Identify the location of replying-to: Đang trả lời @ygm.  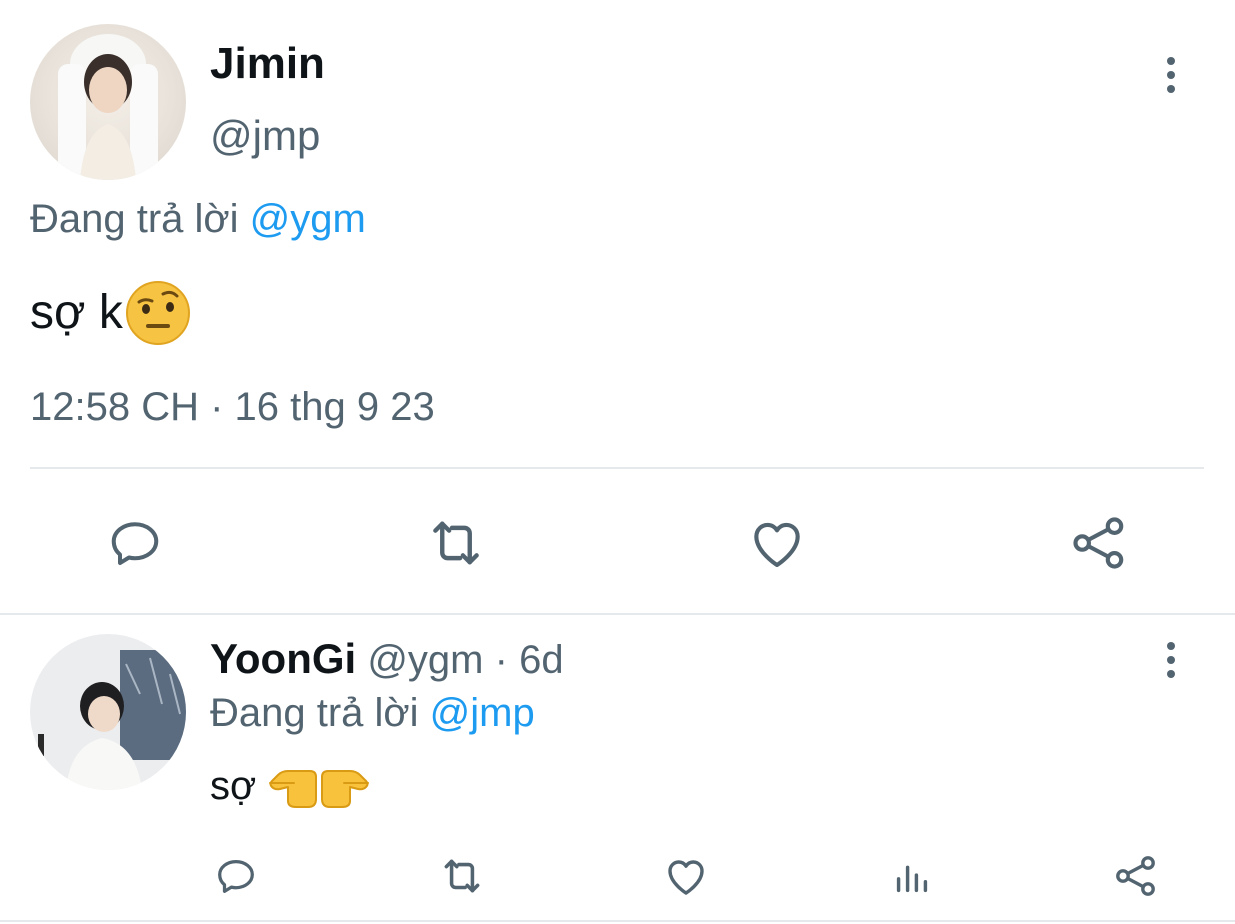
(198, 219).